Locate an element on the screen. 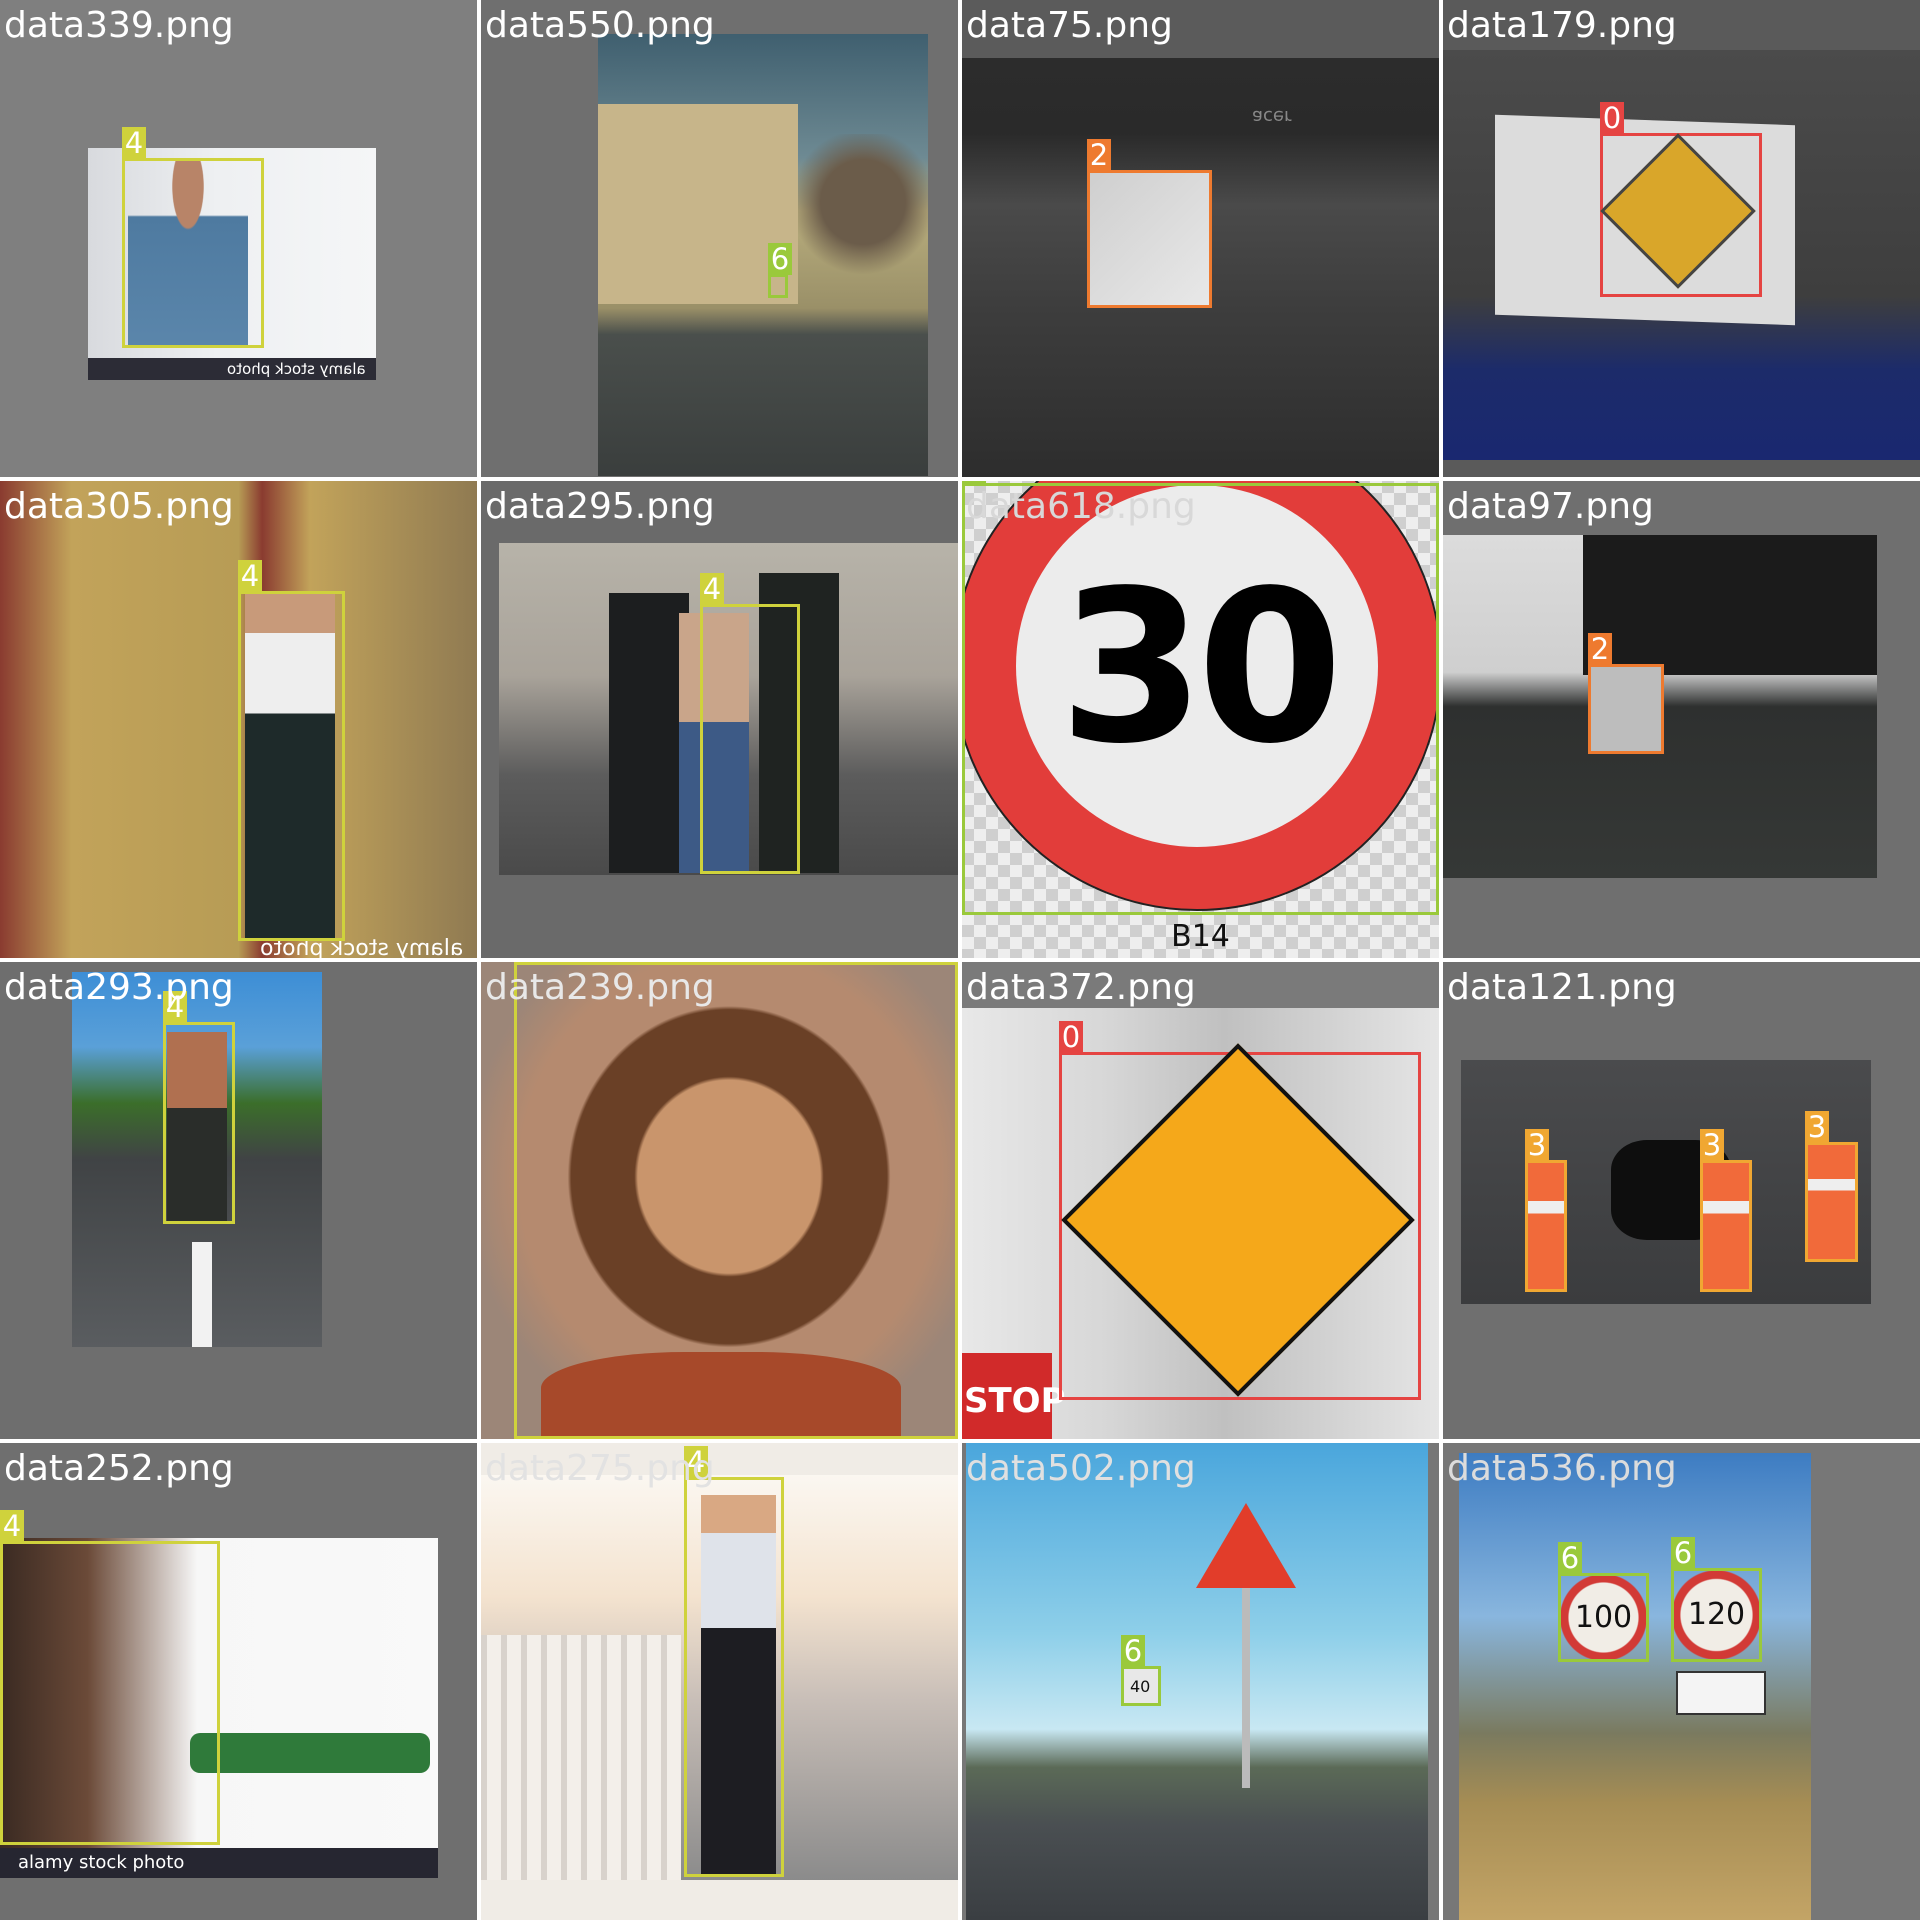 The height and width of the screenshot is (1920, 1920). tile-data372: STOP 0 data372.png is located at coordinates (1200, 1200).